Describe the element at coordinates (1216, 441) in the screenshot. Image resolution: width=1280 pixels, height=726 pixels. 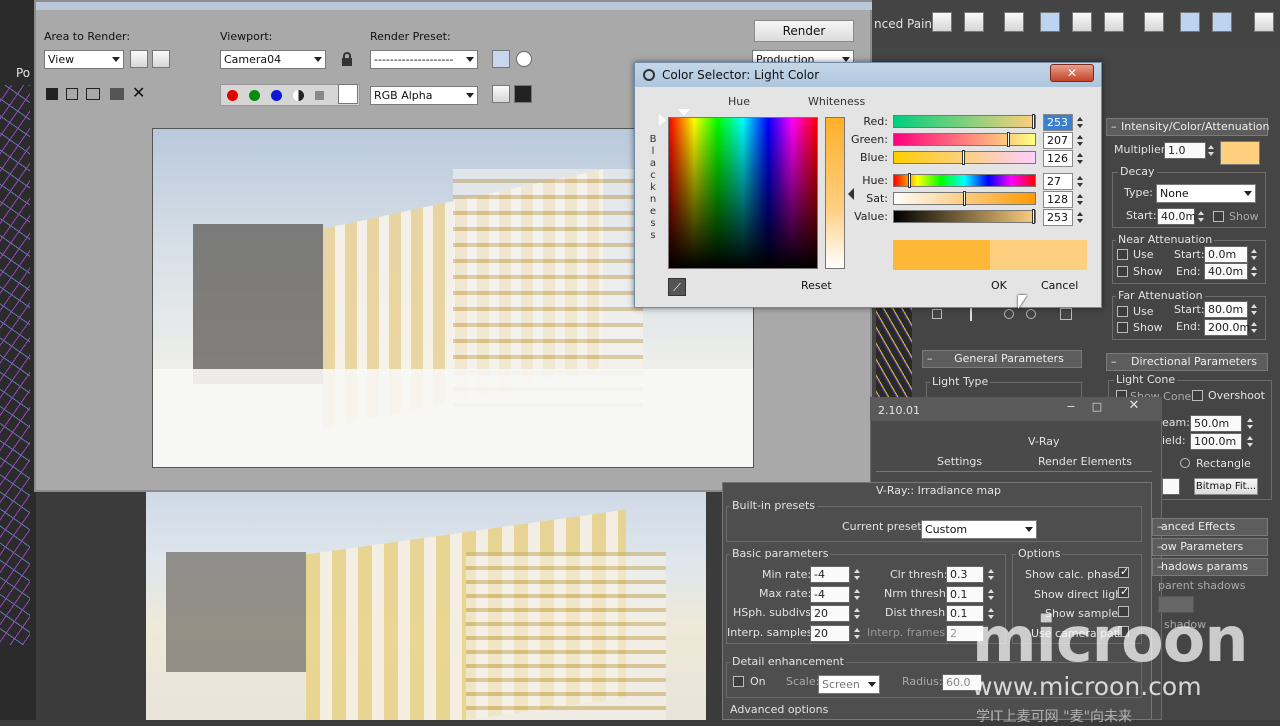
I see `falloff-input: 100.0m` at that location.